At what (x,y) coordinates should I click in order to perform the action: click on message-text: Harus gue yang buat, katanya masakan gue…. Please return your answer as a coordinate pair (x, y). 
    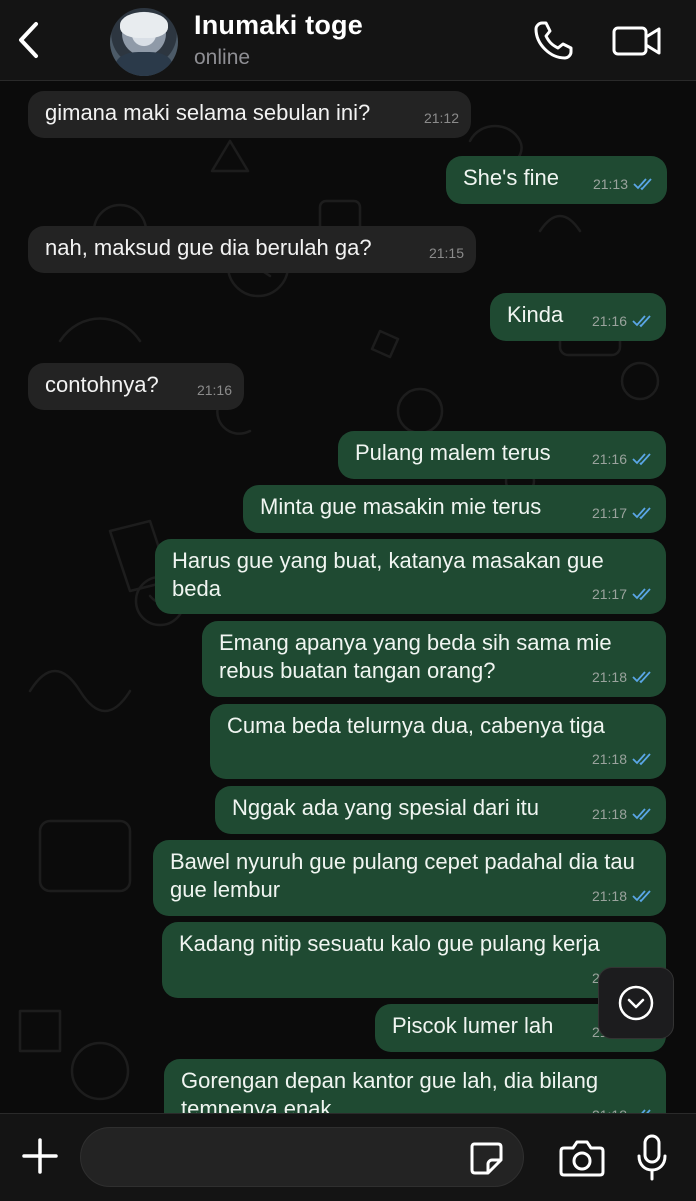
    Looking at the image, I should click on (388, 574).